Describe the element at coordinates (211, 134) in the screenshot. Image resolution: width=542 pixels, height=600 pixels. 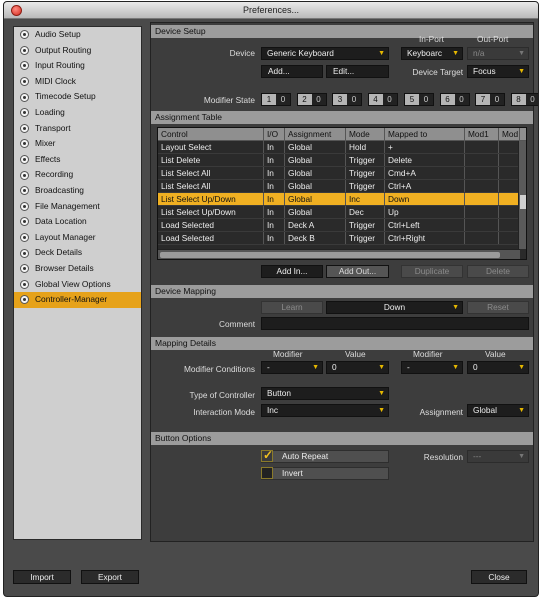
I see `column-header: Control` at that location.